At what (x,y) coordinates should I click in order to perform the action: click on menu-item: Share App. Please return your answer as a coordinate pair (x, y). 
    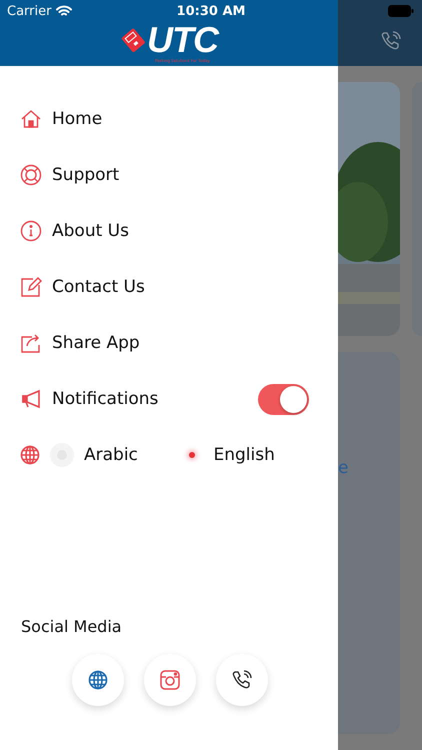
    Looking at the image, I should click on (179, 343).